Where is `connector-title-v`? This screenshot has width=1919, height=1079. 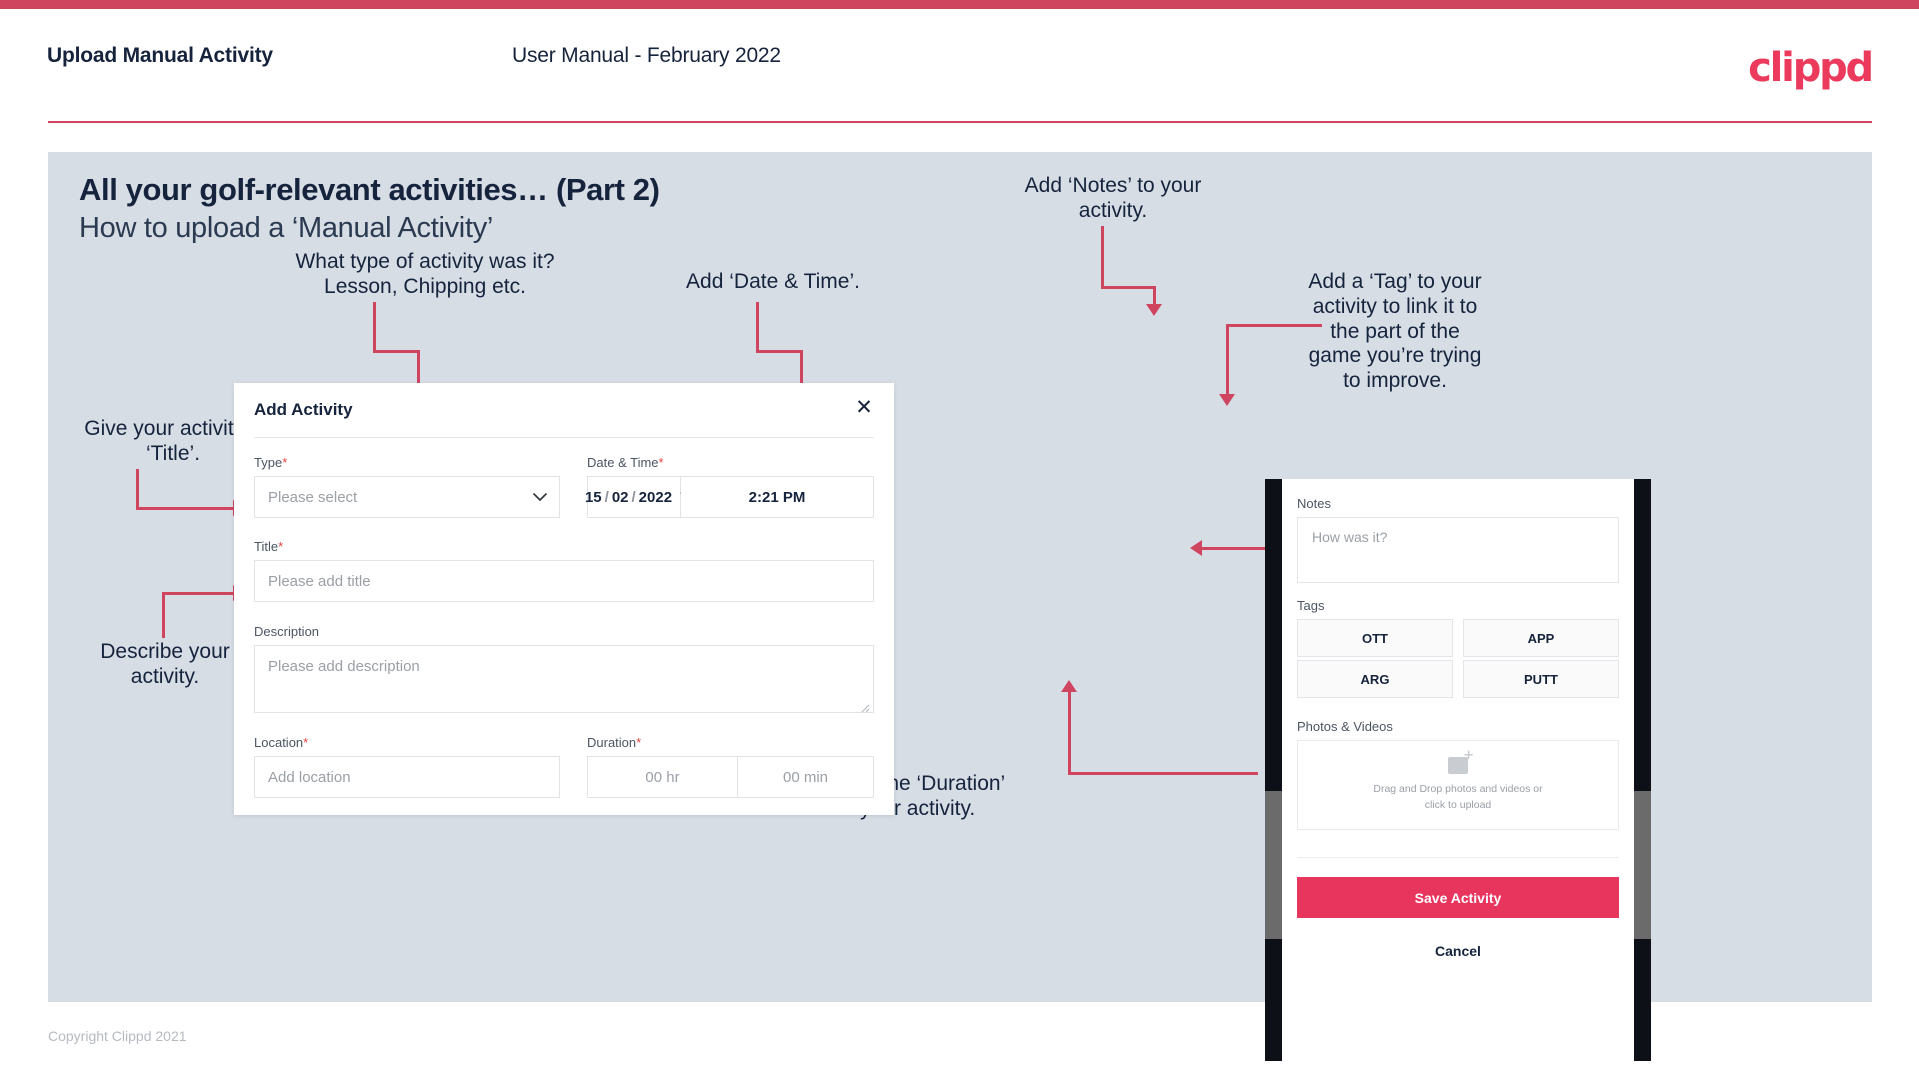 connector-title-v is located at coordinates (137, 489).